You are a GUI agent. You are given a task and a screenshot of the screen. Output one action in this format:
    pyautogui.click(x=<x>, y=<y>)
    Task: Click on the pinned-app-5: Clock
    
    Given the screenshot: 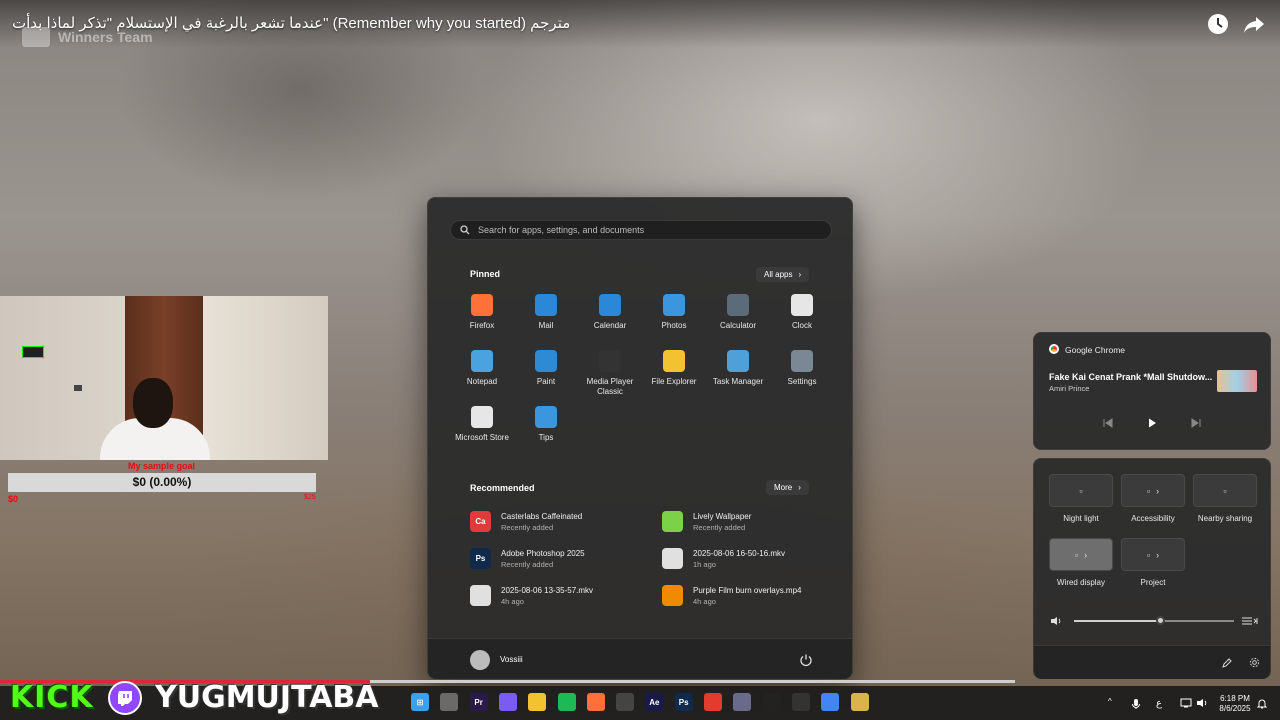 What is the action you would take?
    pyautogui.click(x=802, y=312)
    